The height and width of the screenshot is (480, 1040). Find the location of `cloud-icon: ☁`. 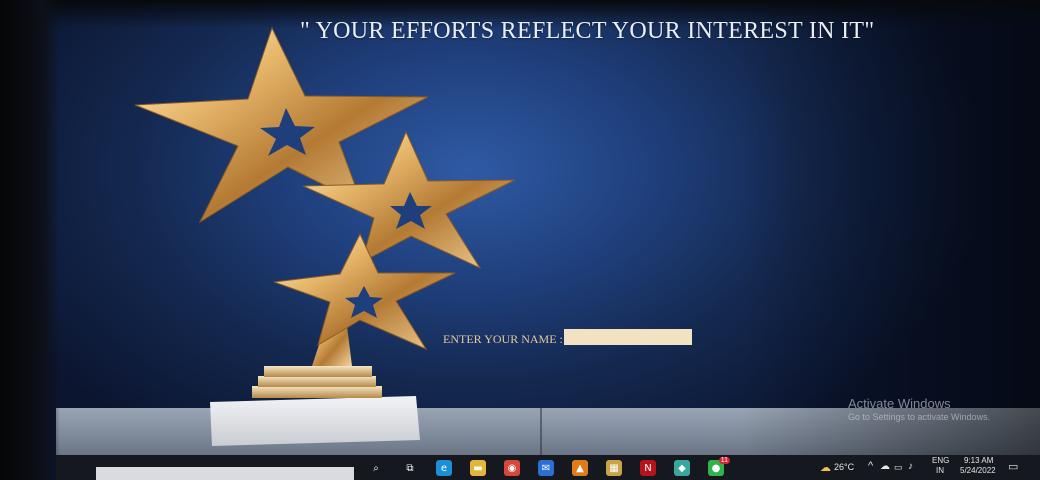

cloud-icon: ☁ is located at coordinates (885, 466).